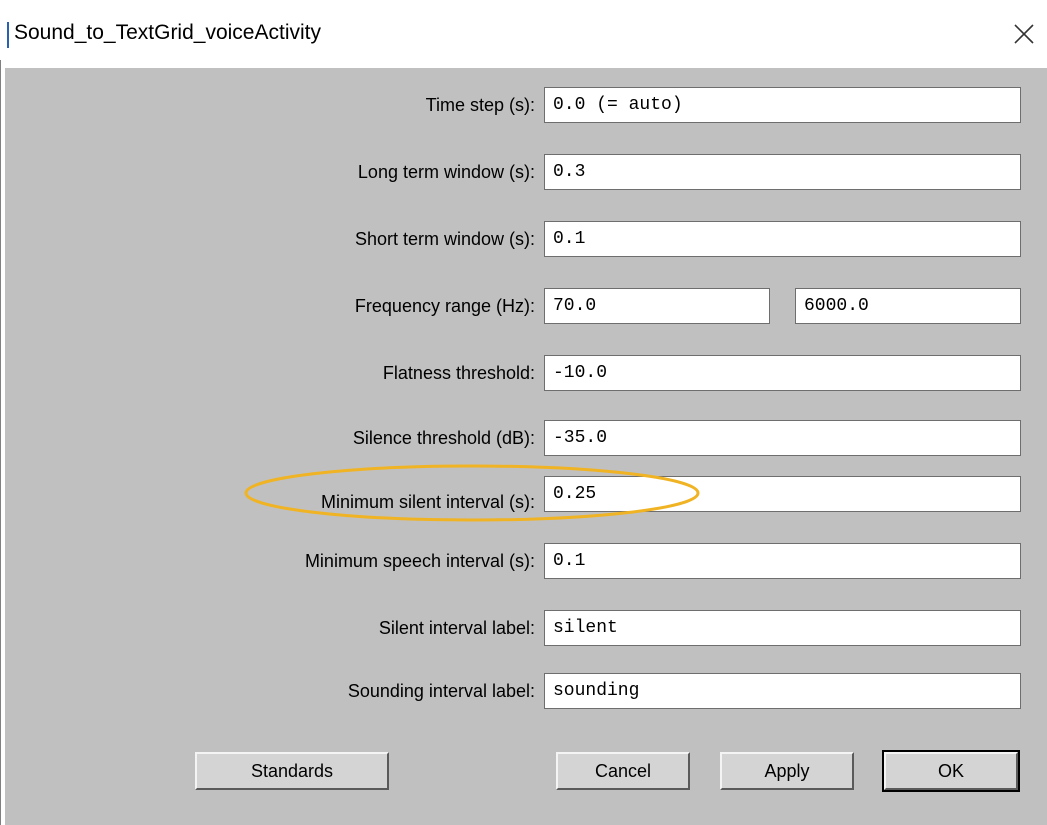 Image resolution: width=1047 pixels, height=825 pixels. What do you see at coordinates (480, 105) in the screenshot?
I see `time-step-label: Time step (s):` at bounding box center [480, 105].